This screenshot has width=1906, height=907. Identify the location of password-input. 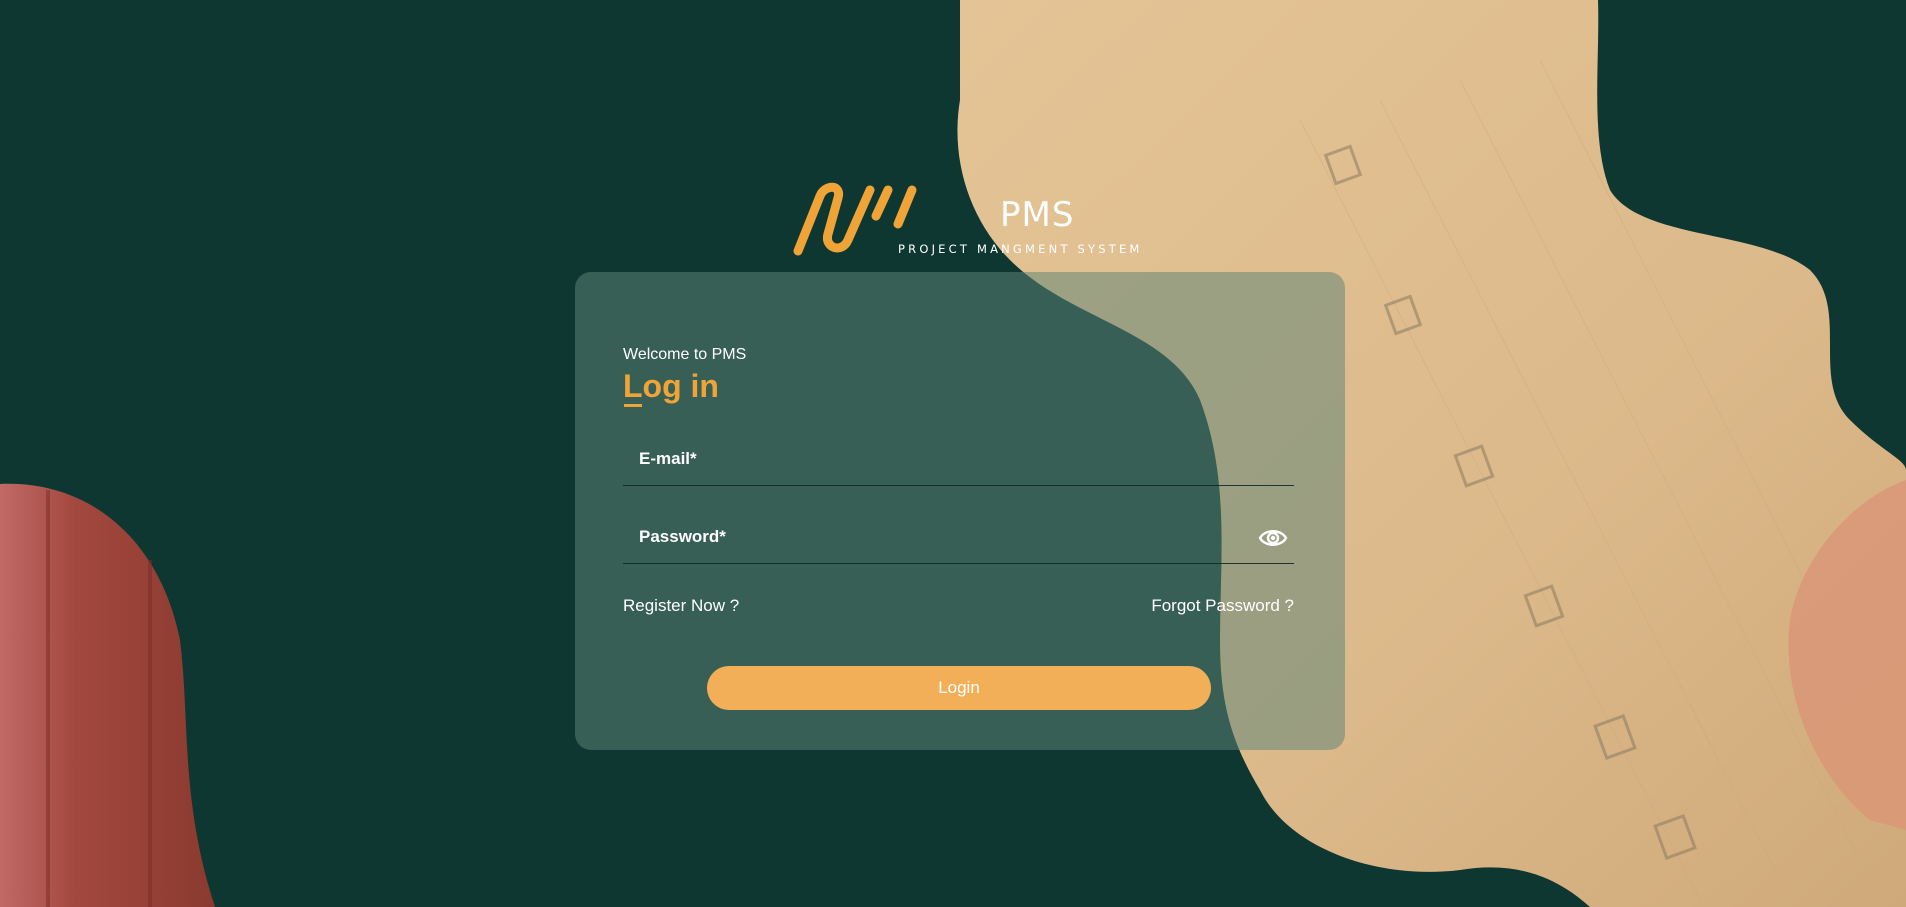
(958, 538).